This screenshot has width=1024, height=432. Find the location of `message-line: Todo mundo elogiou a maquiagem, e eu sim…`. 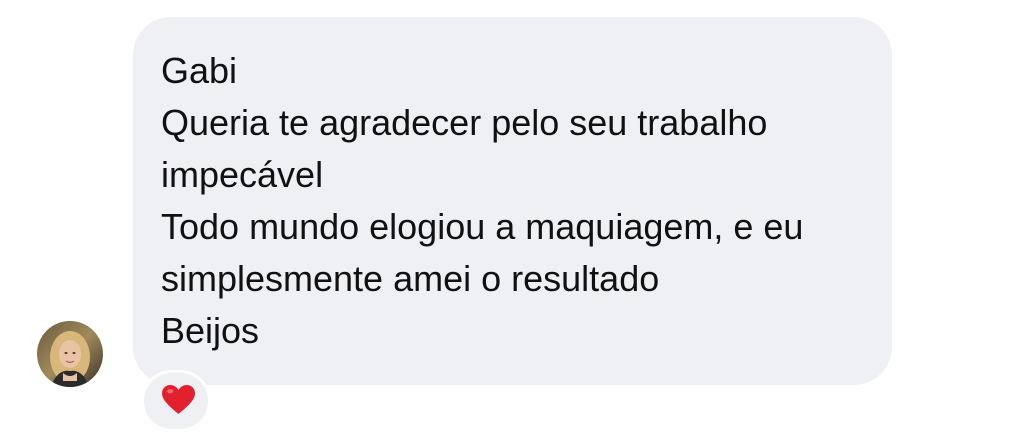

message-line: Todo mundo elogiou a maquiagem, e eu sim… is located at coordinates (482, 252).